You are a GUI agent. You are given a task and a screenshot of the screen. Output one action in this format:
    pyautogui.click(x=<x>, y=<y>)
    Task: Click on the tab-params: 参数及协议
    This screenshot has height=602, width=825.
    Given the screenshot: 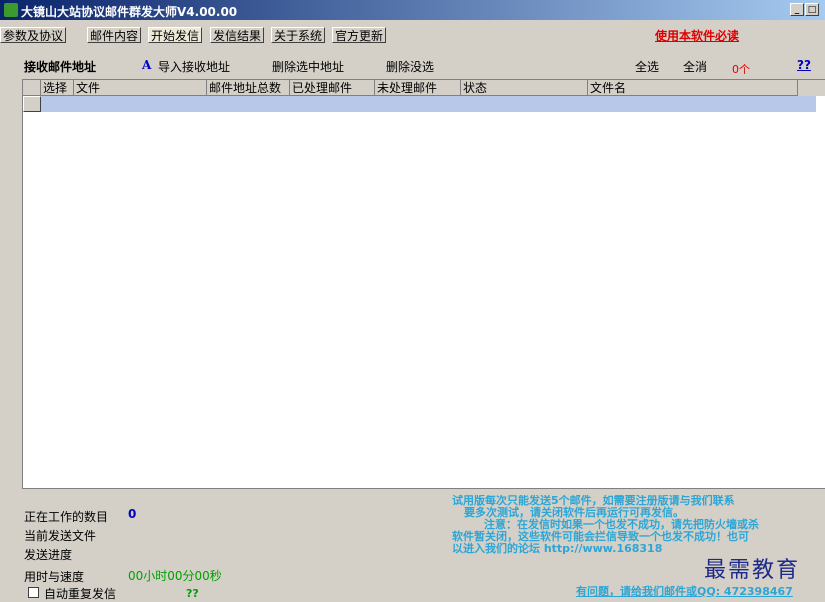 What is the action you would take?
    pyautogui.click(x=33, y=35)
    